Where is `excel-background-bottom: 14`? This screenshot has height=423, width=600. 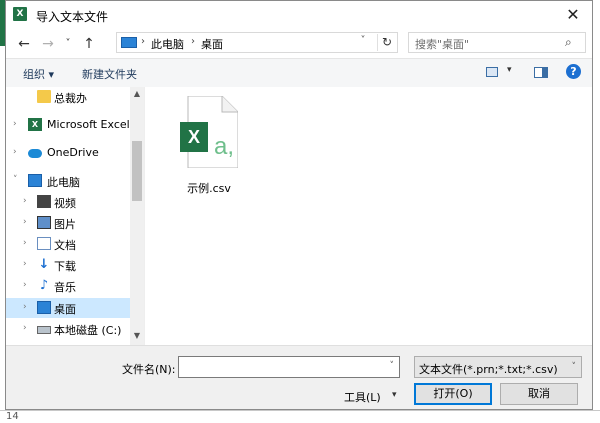 excel-background-bottom: 14 is located at coordinates (300, 416).